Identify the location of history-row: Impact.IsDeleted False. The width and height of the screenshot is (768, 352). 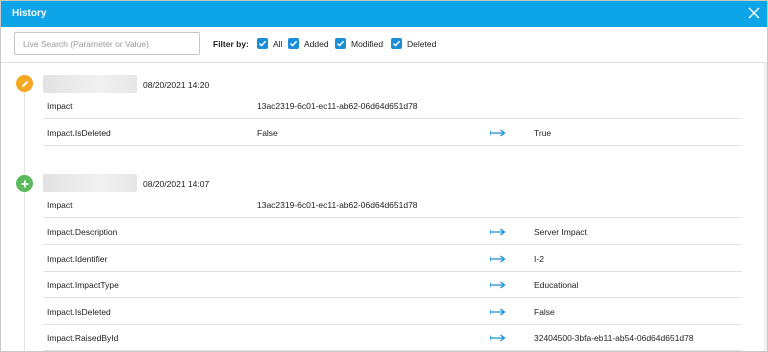
(393, 311).